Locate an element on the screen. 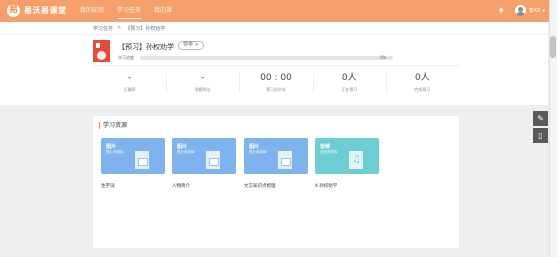 This screenshot has width=557, height=257. avatar is located at coordinates (520, 10).